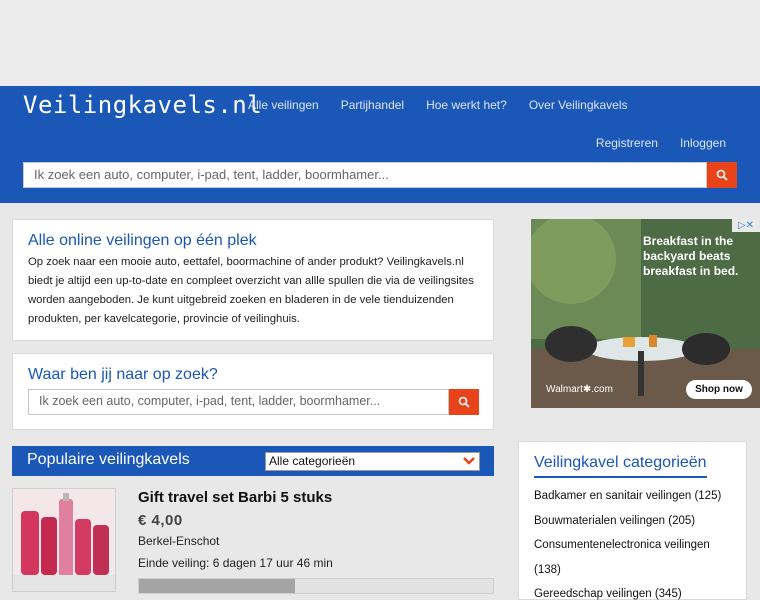 The height and width of the screenshot is (600, 760). What do you see at coordinates (372, 105) in the screenshot?
I see `nav-bulk-trade: Partijhandel` at bounding box center [372, 105].